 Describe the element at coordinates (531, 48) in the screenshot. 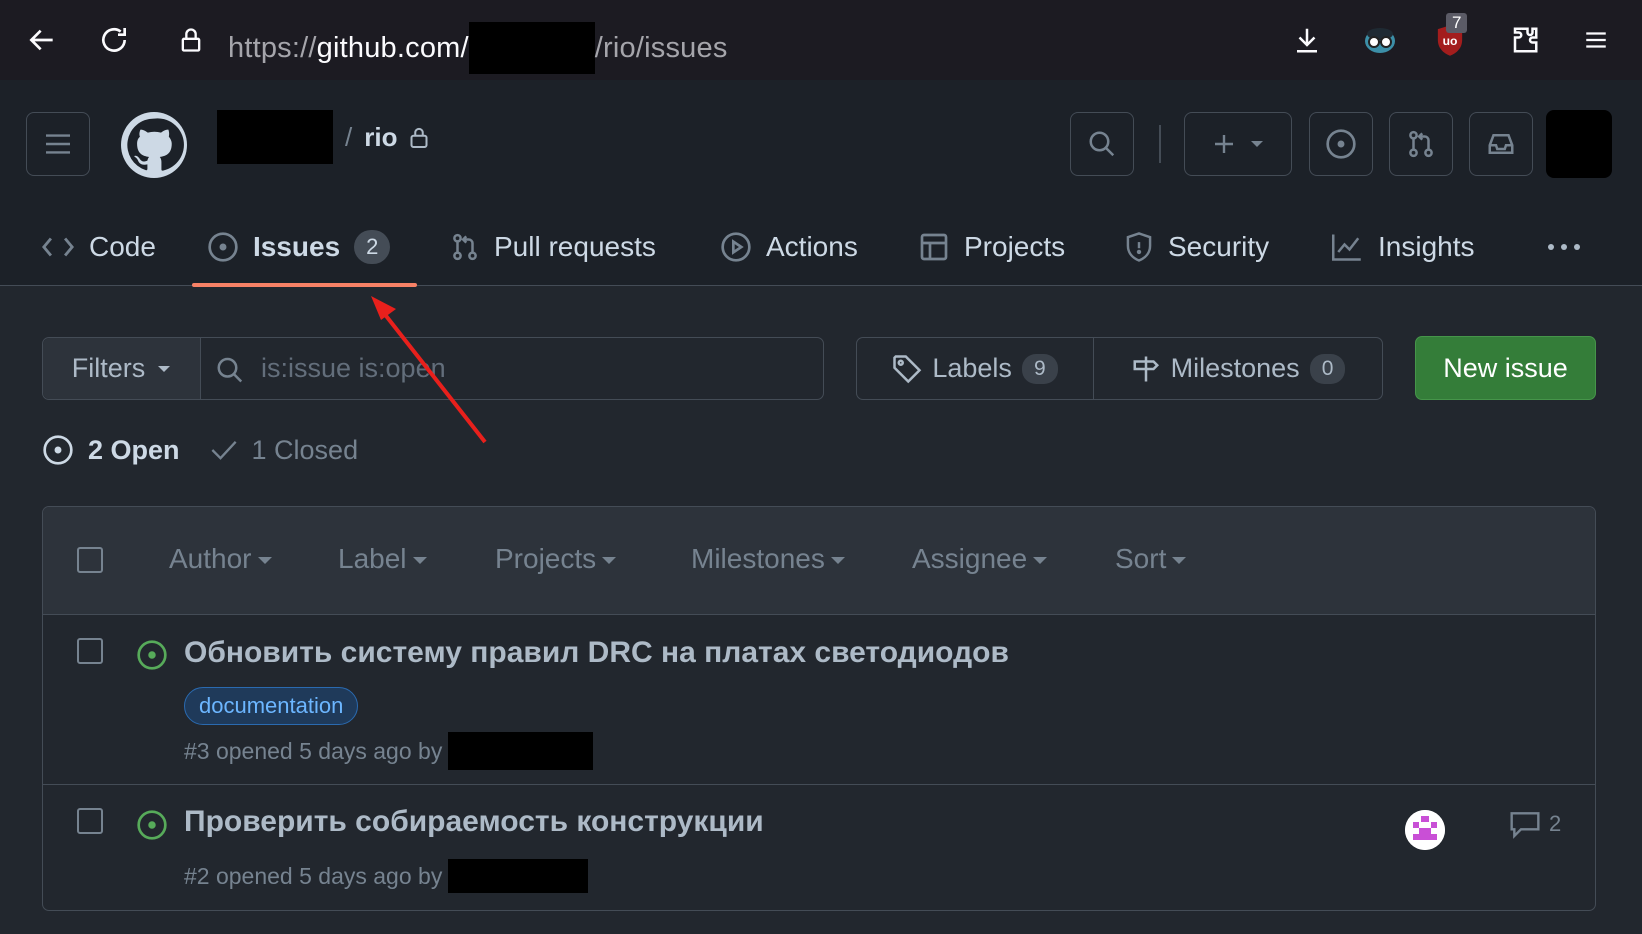

I see `redacted-owner` at that location.